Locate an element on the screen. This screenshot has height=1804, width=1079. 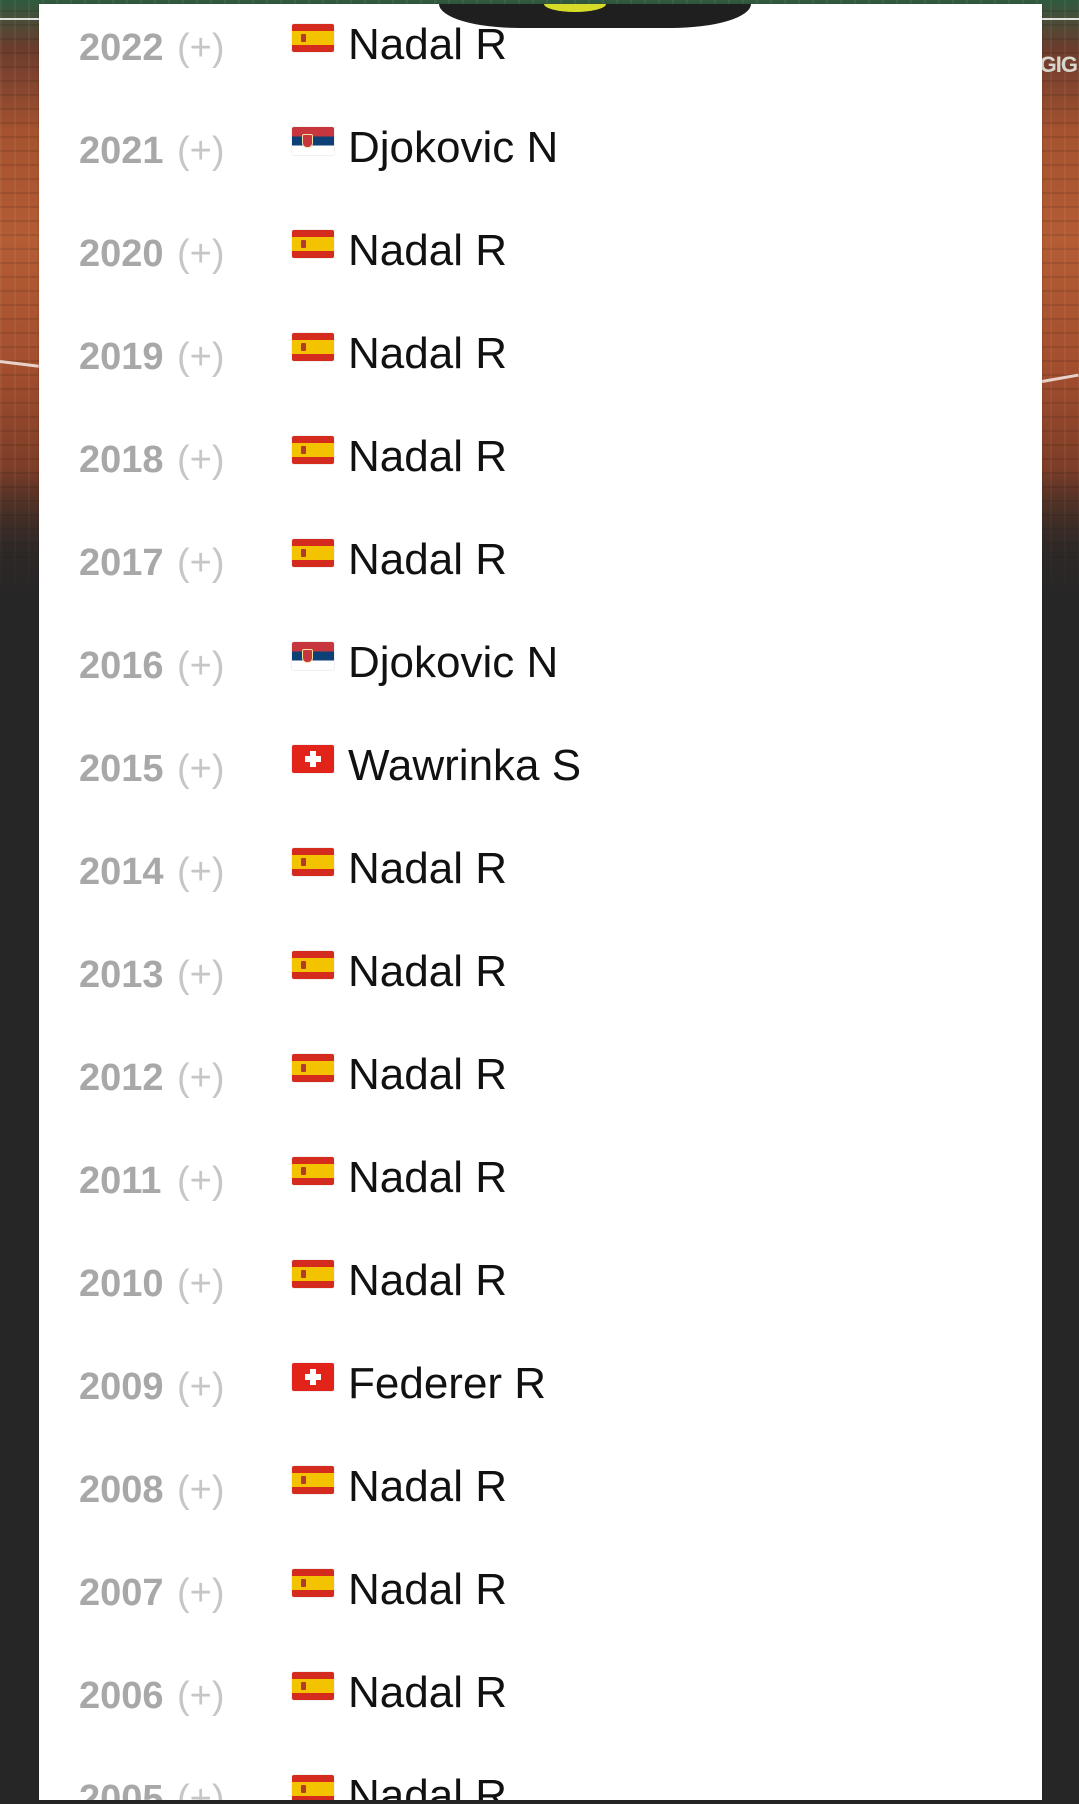
year-label: 2013 is located at coordinates (121, 975).